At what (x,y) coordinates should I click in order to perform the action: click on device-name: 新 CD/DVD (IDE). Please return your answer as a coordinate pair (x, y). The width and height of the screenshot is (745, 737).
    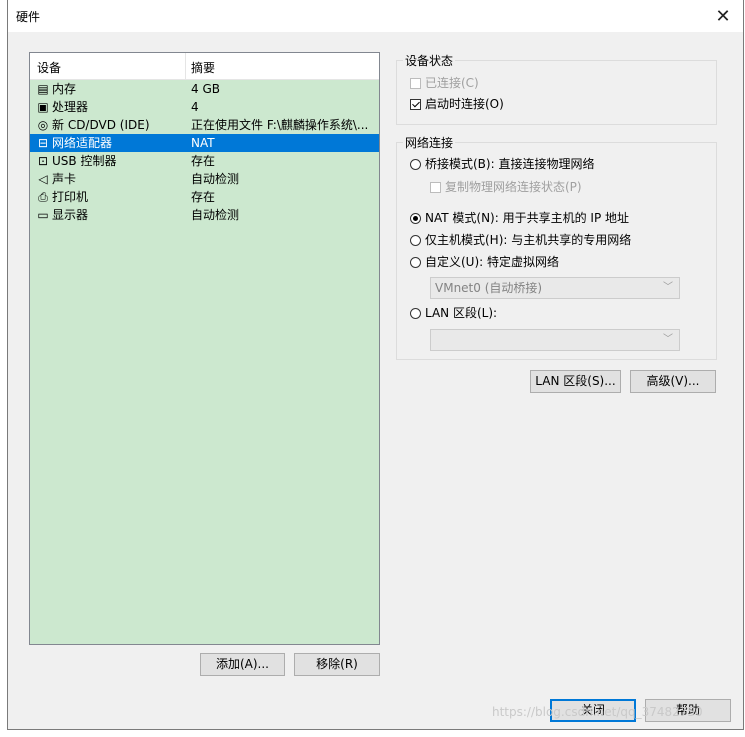
    Looking at the image, I should click on (101, 125).